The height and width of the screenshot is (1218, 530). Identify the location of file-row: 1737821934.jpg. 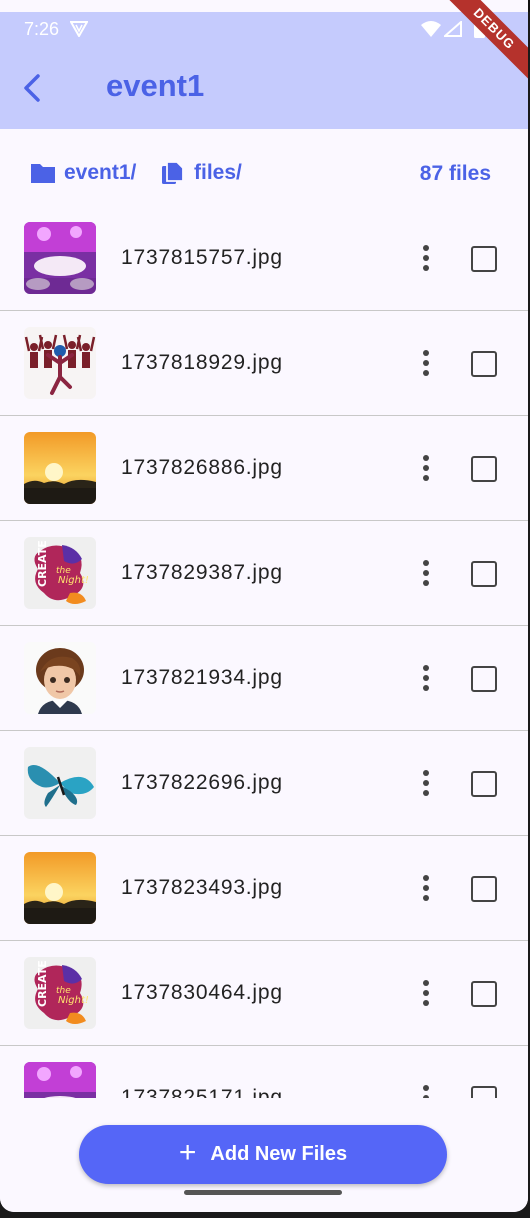
(264, 678).